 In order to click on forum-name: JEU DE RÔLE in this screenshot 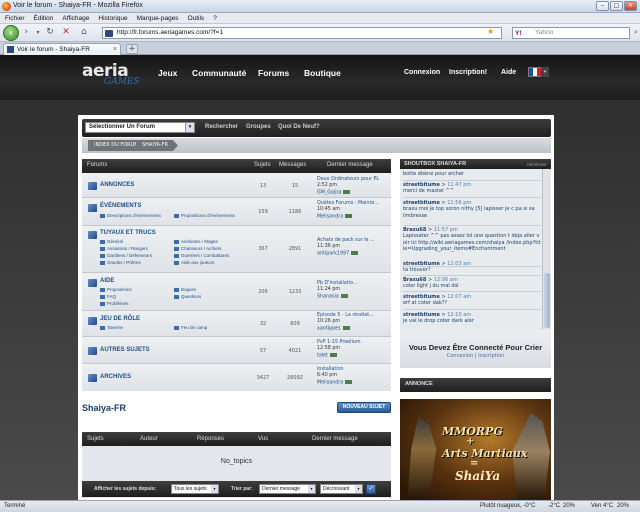, I will do `click(120, 319)`.